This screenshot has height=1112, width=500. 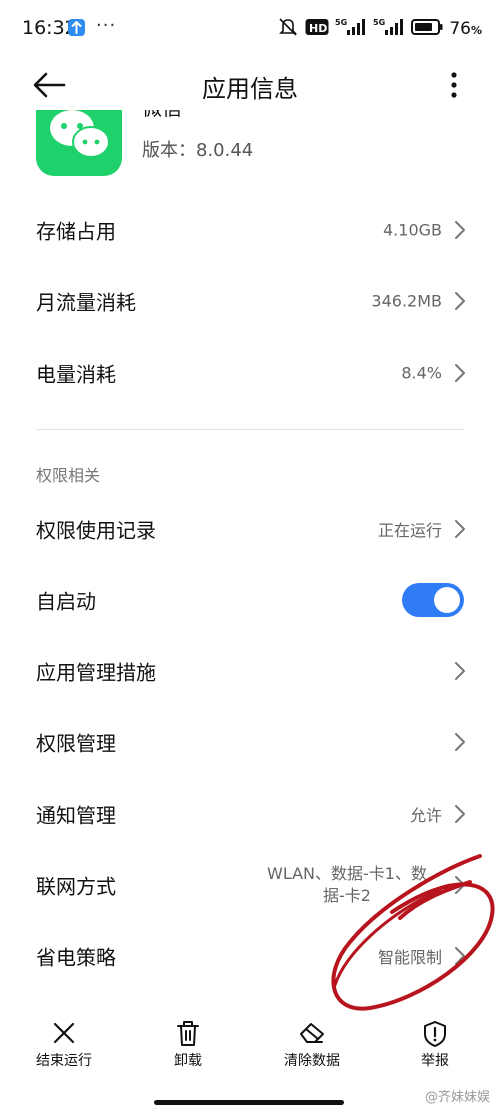 I want to click on row-value: 346.2MB, so click(x=406, y=301).